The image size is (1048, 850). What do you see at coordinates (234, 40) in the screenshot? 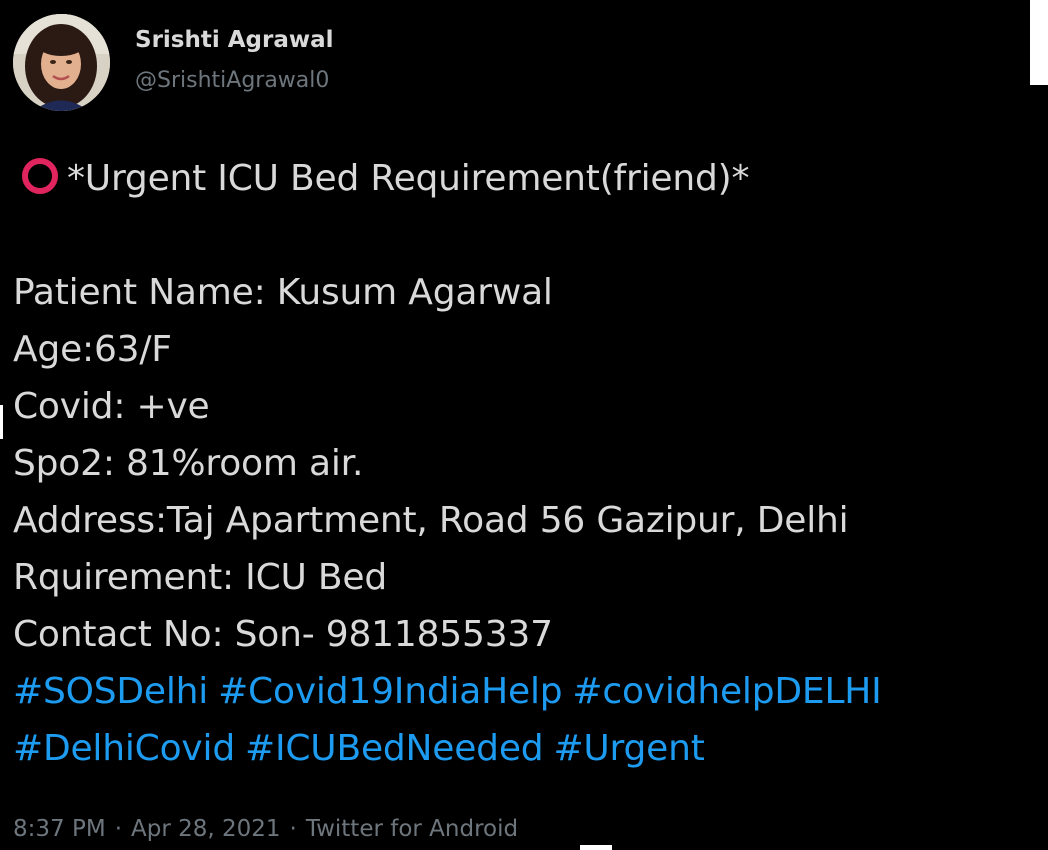
I see `author-name: Srishti Agrawal` at bounding box center [234, 40].